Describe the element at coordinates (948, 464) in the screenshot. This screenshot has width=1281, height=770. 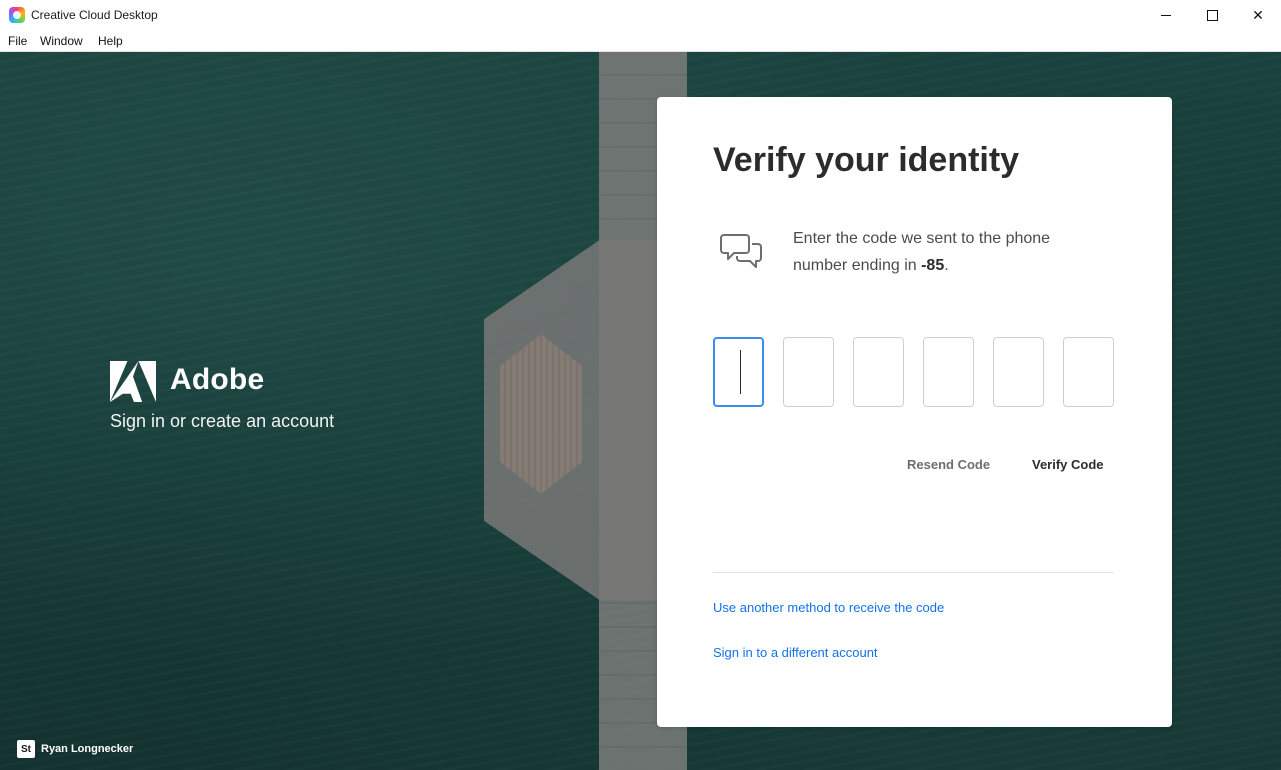
I see `resend-code-button: Resend Code` at that location.